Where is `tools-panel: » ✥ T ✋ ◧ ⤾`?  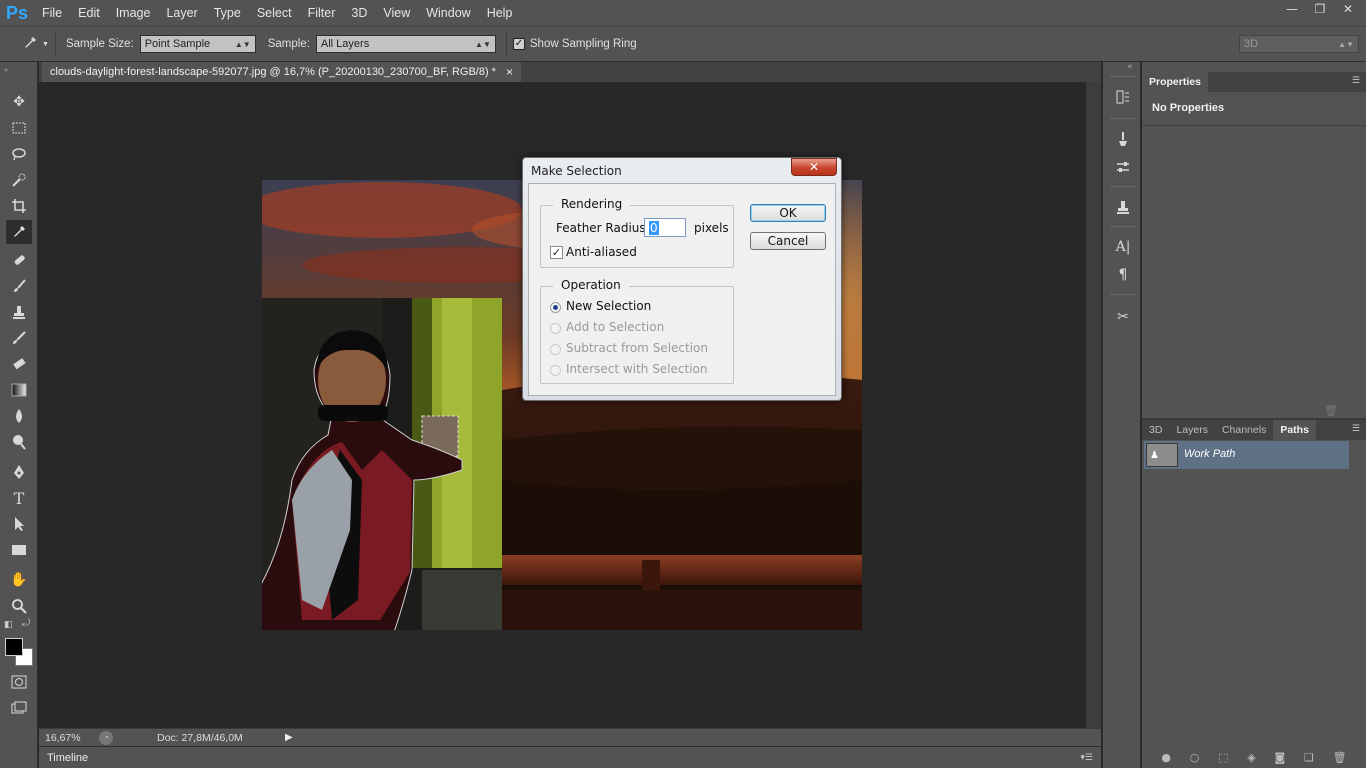
tools-panel: » ✥ T ✋ ◧ ⤾ is located at coordinates (19, 415).